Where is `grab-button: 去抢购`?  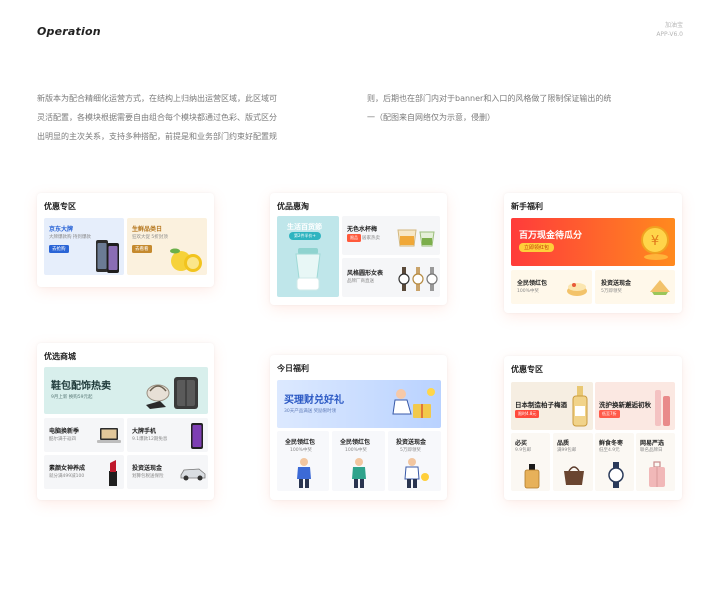 grab-button: 去抢购 is located at coordinates (59, 249).